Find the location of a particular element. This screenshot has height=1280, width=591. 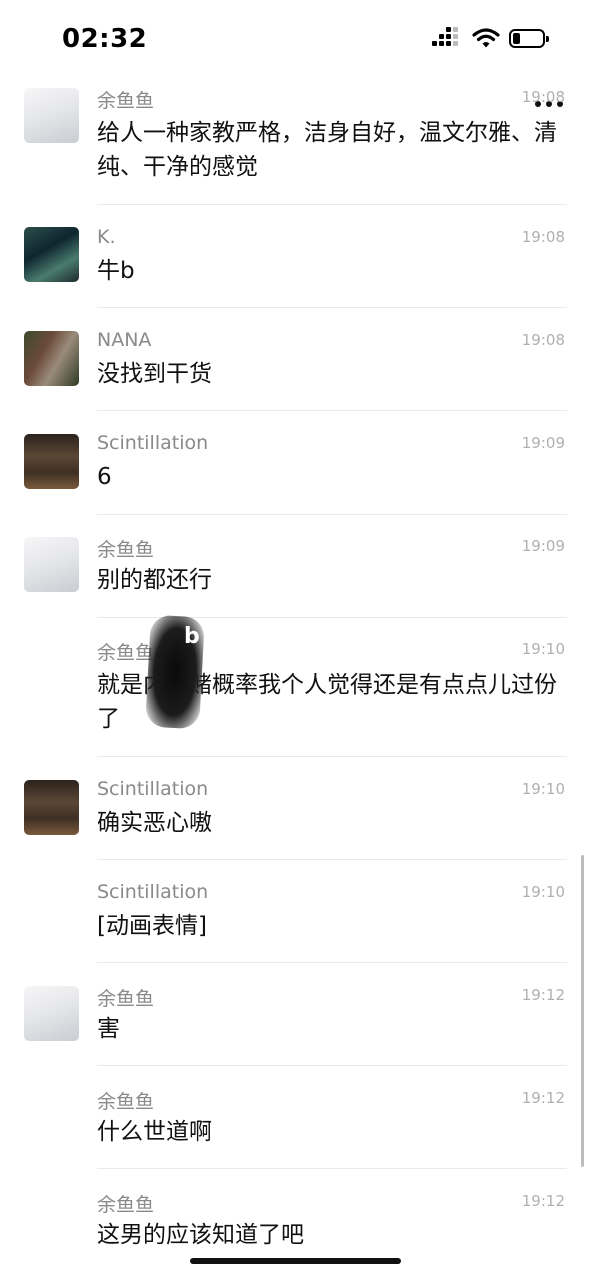

message-item: 余鱼鱼 19:08 给人一种家教严格，洁身自好，温文尔雅、清纯、干净的感觉 is located at coordinates (295, 146).